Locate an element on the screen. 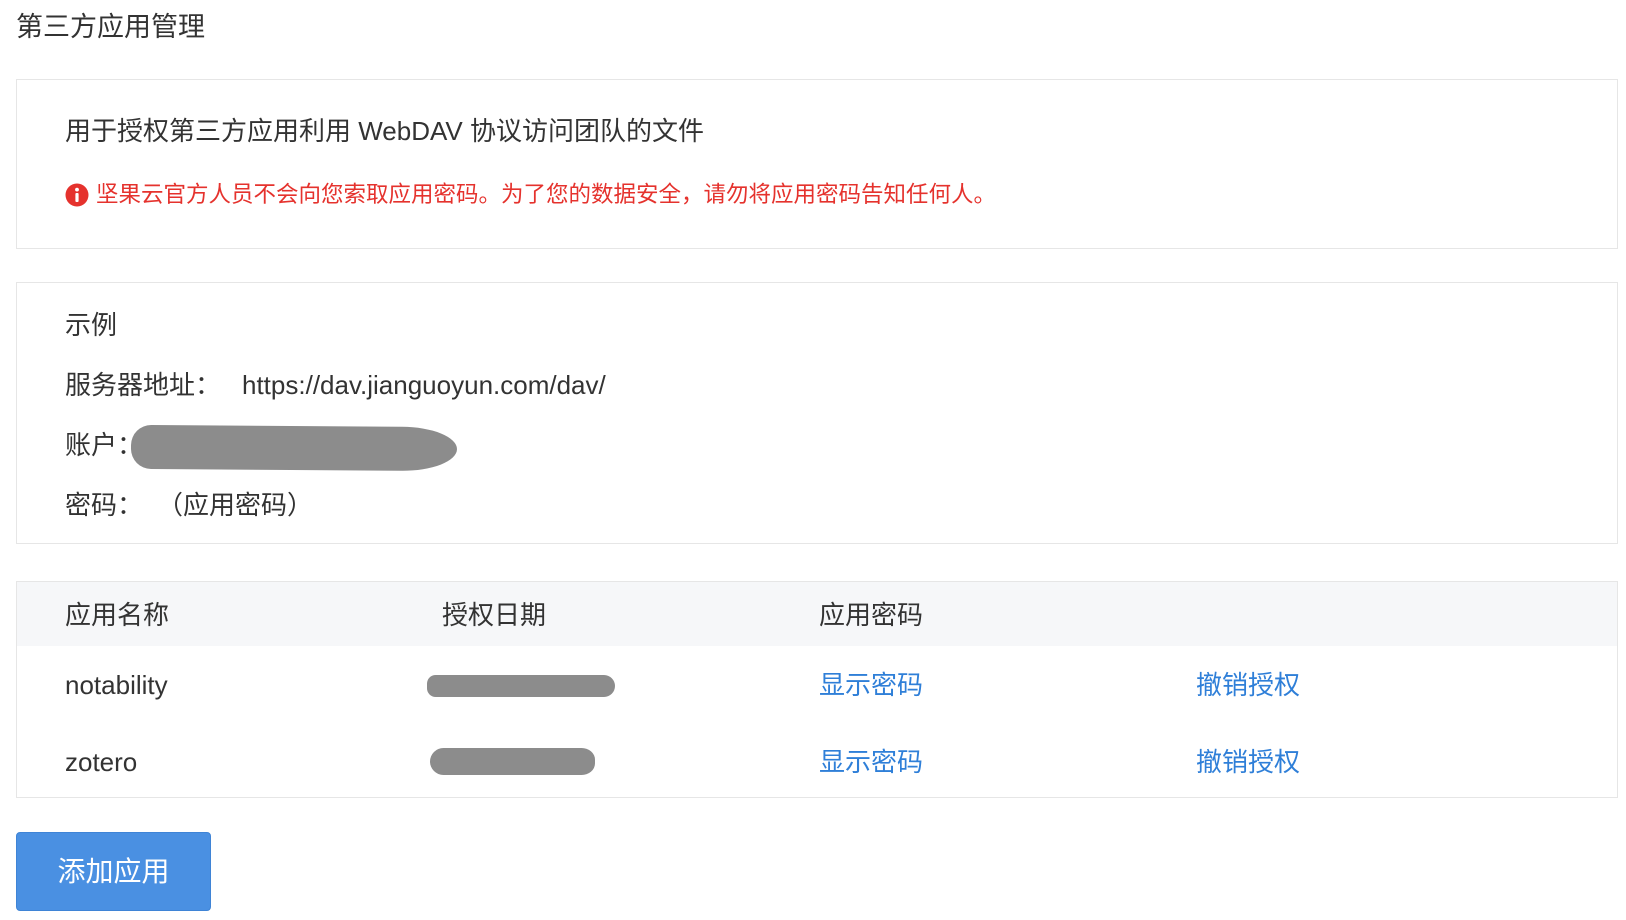 The image size is (1626, 920). password-value: （应用密码） is located at coordinates (235, 505).